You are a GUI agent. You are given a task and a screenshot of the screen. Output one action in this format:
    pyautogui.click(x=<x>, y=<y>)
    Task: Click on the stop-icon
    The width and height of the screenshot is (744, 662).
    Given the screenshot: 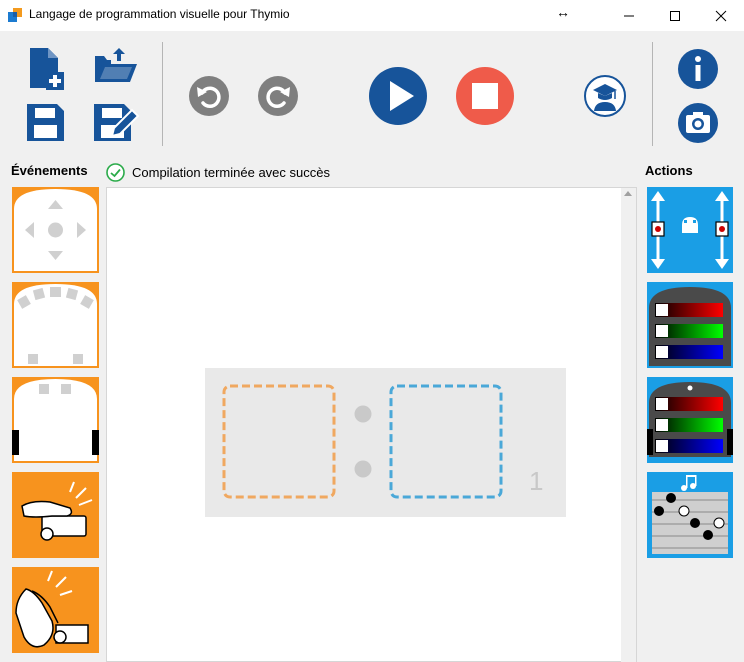 What is the action you would take?
    pyautogui.click(x=485, y=96)
    